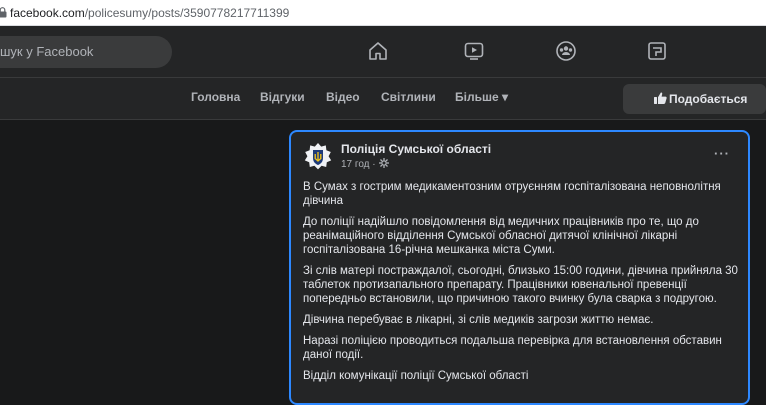  What do you see at coordinates (215, 97) in the screenshot?
I see `tab-home: Головна` at bounding box center [215, 97].